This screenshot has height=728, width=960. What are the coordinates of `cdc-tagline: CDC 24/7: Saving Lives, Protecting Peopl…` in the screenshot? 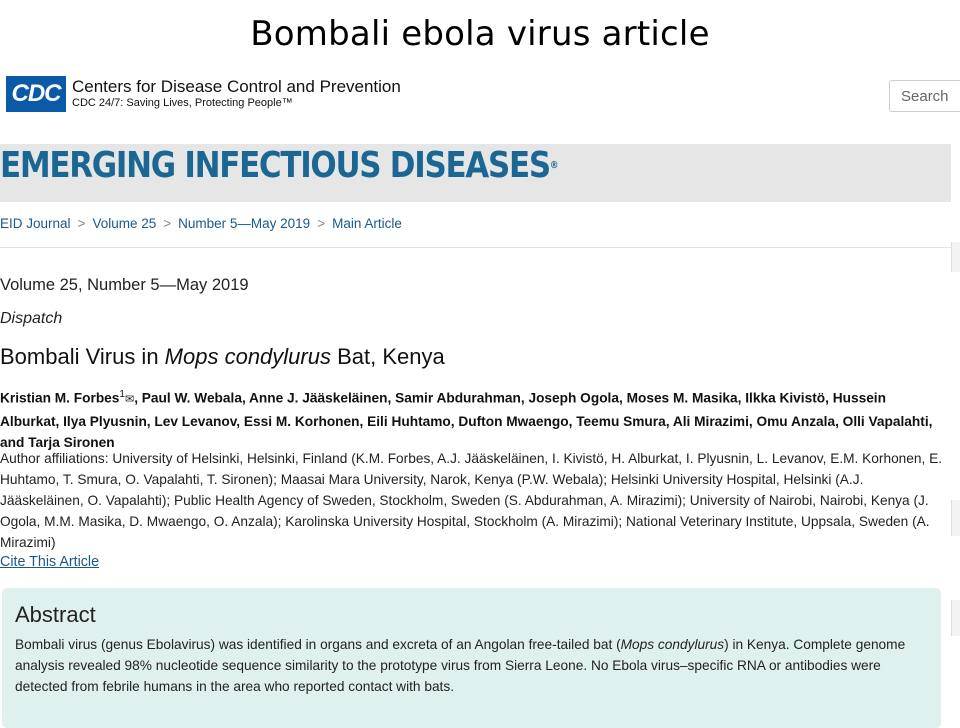 It's located at (182, 103).